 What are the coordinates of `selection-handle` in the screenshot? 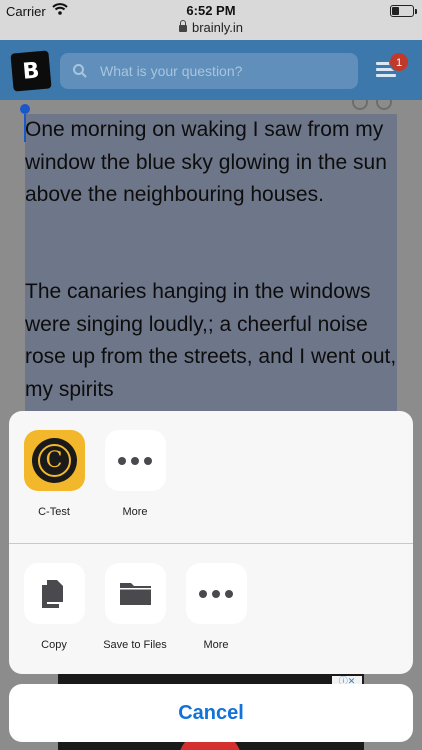 It's located at (25, 109).